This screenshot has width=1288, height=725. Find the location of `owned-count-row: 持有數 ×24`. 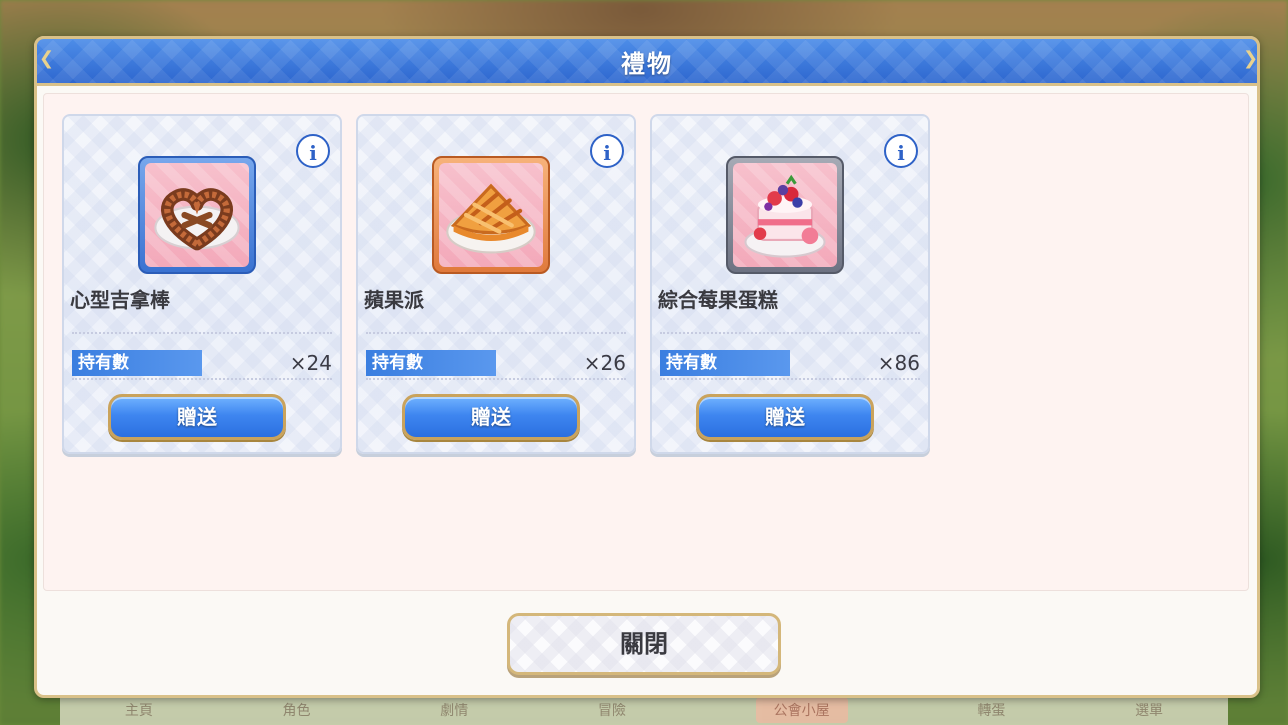

owned-count-row: 持有數 ×24 is located at coordinates (202, 365).